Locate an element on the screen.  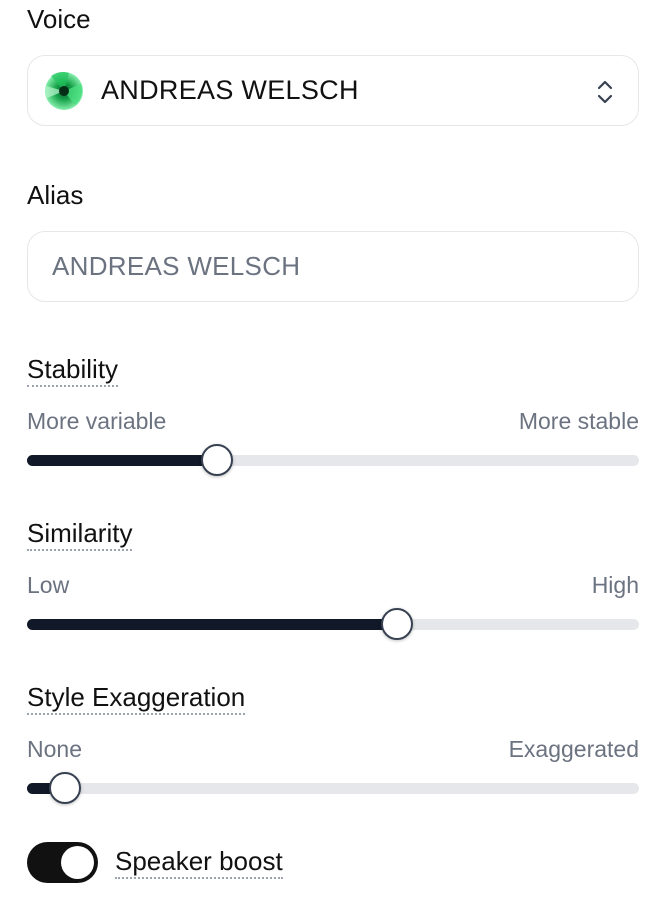
similarity-label: Similarity is located at coordinates (80, 534).